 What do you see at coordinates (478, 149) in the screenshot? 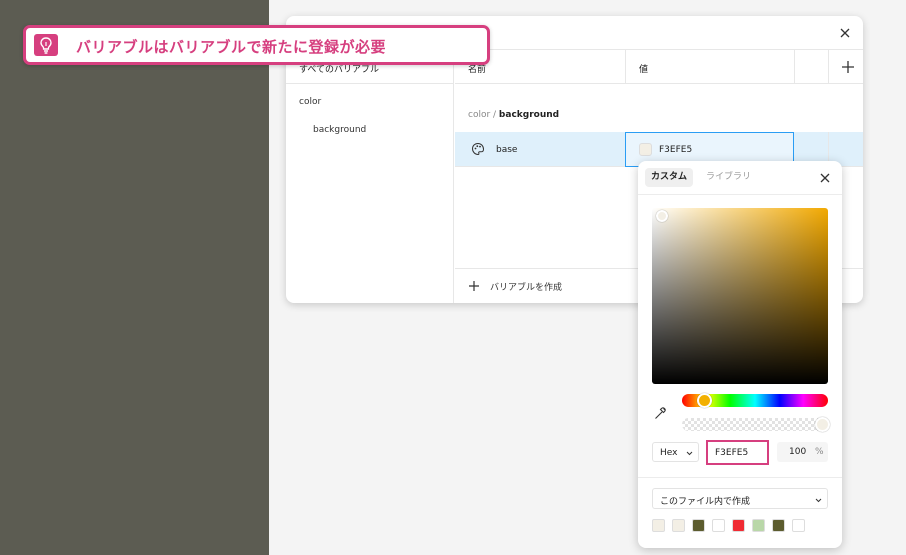
I see `palette-icon` at bounding box center [478, 149].